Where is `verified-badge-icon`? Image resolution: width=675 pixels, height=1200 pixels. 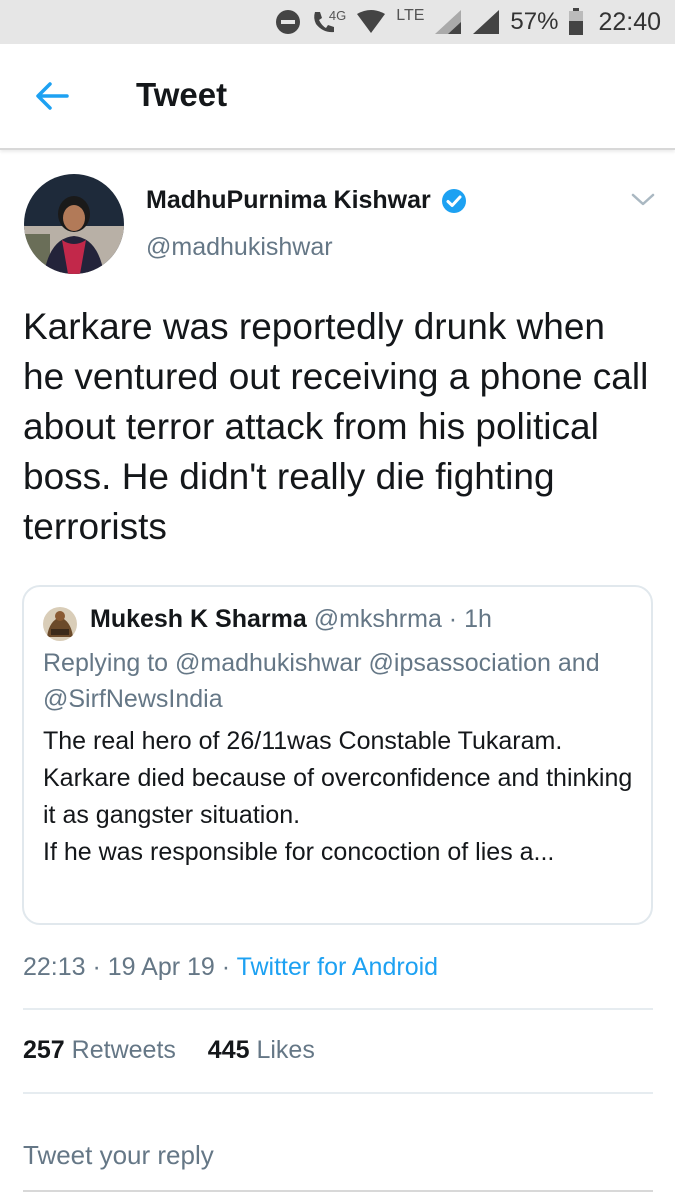
verified-badge-icon is located at coordinates (454, 201).